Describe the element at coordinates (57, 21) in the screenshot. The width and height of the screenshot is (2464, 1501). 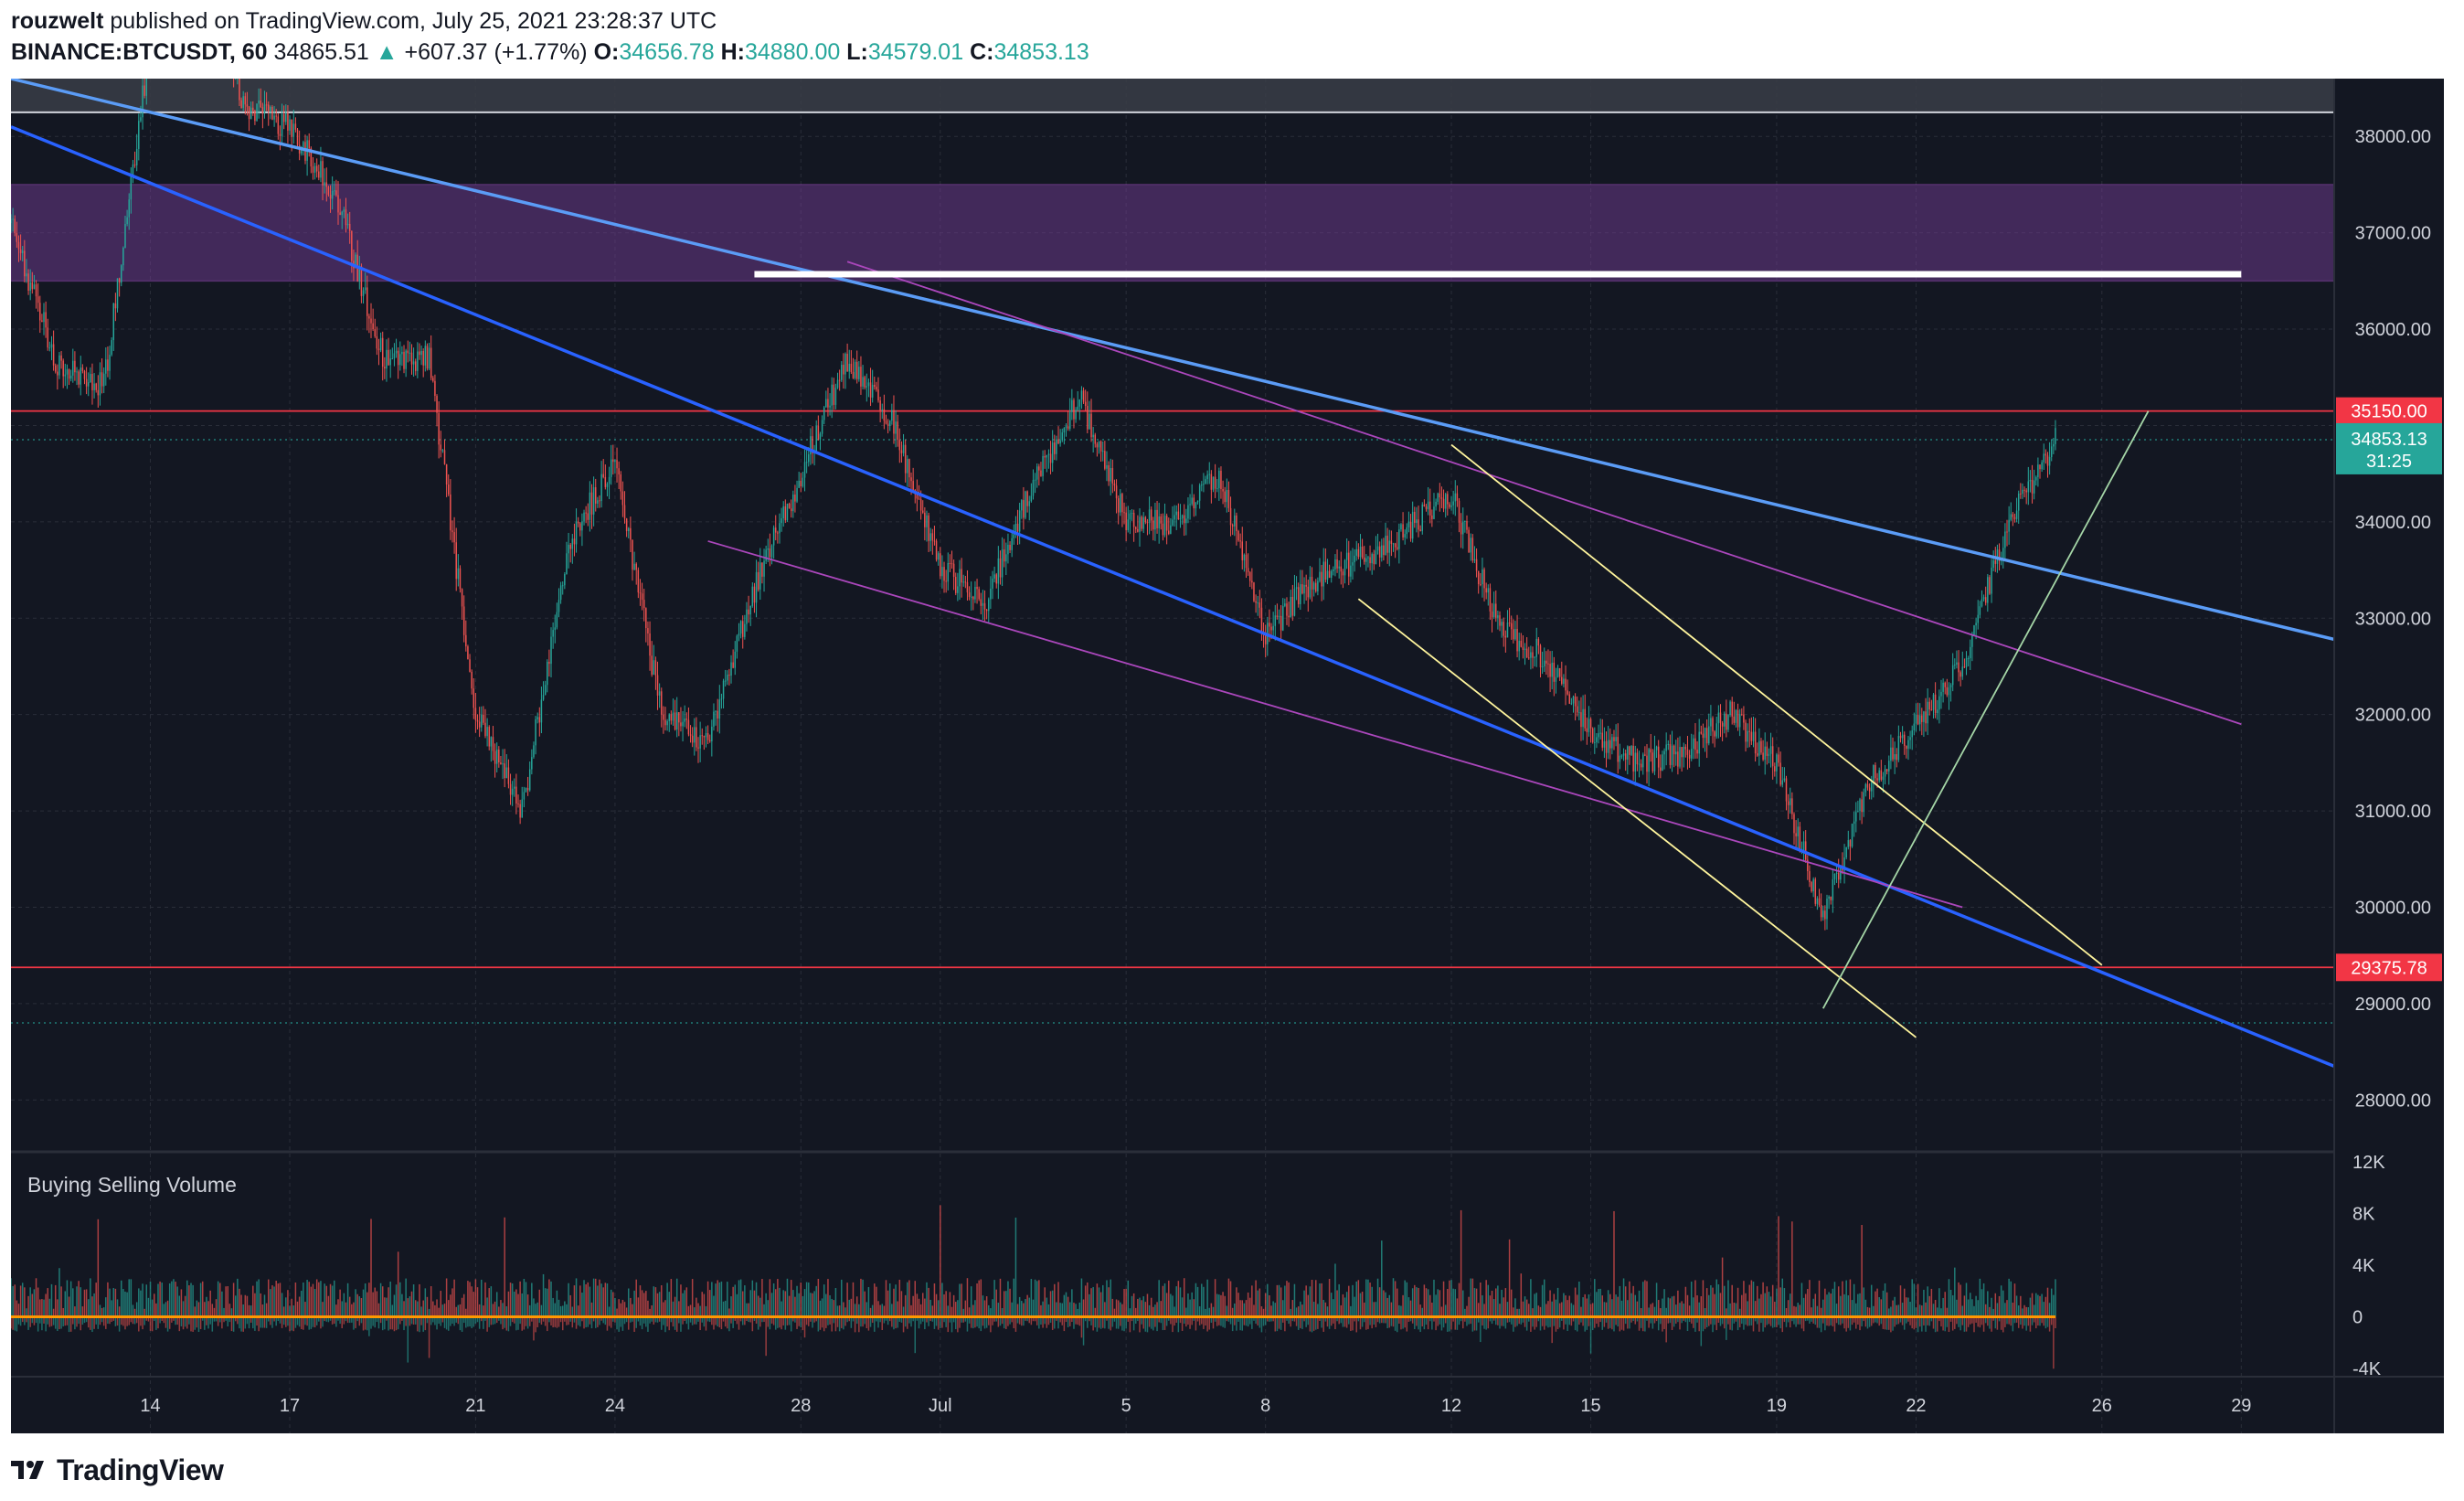
I see `author-name: rouzwelt` at that location.